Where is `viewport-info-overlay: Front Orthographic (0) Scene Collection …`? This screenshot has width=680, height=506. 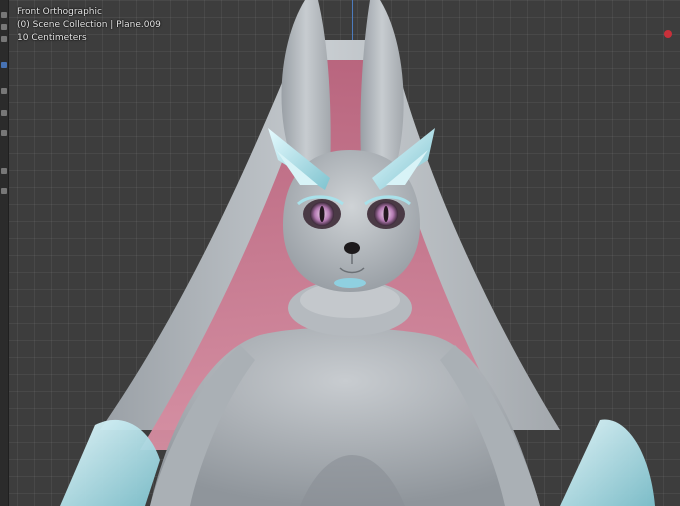
viewport-info-overlay: Front Orthographic (0) Scene Collection … is located at coordinates (89, 25).